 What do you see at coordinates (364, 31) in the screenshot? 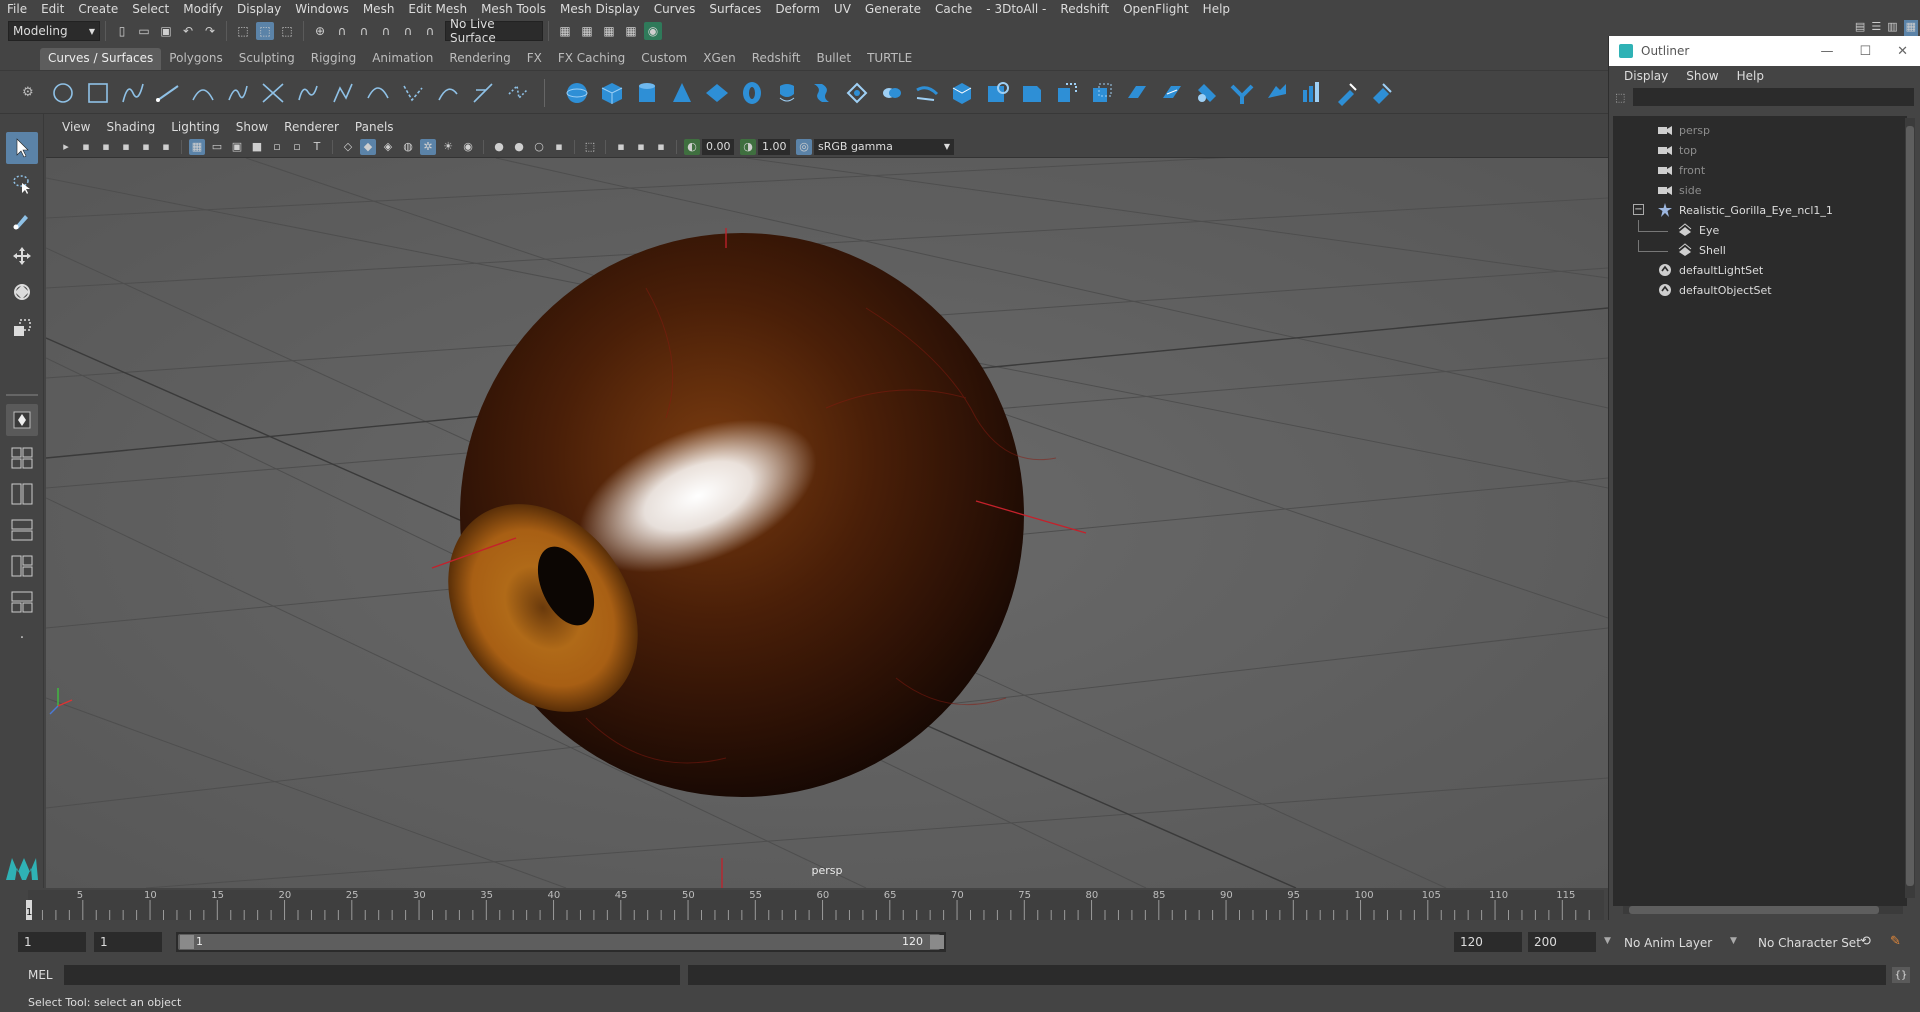
I see `snap-point-icon: ∩` at bounding box center [364, 31].